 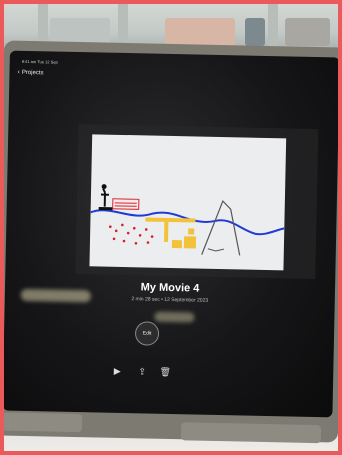 I want to click on back-label: Projects, so click(x=32, y=72).